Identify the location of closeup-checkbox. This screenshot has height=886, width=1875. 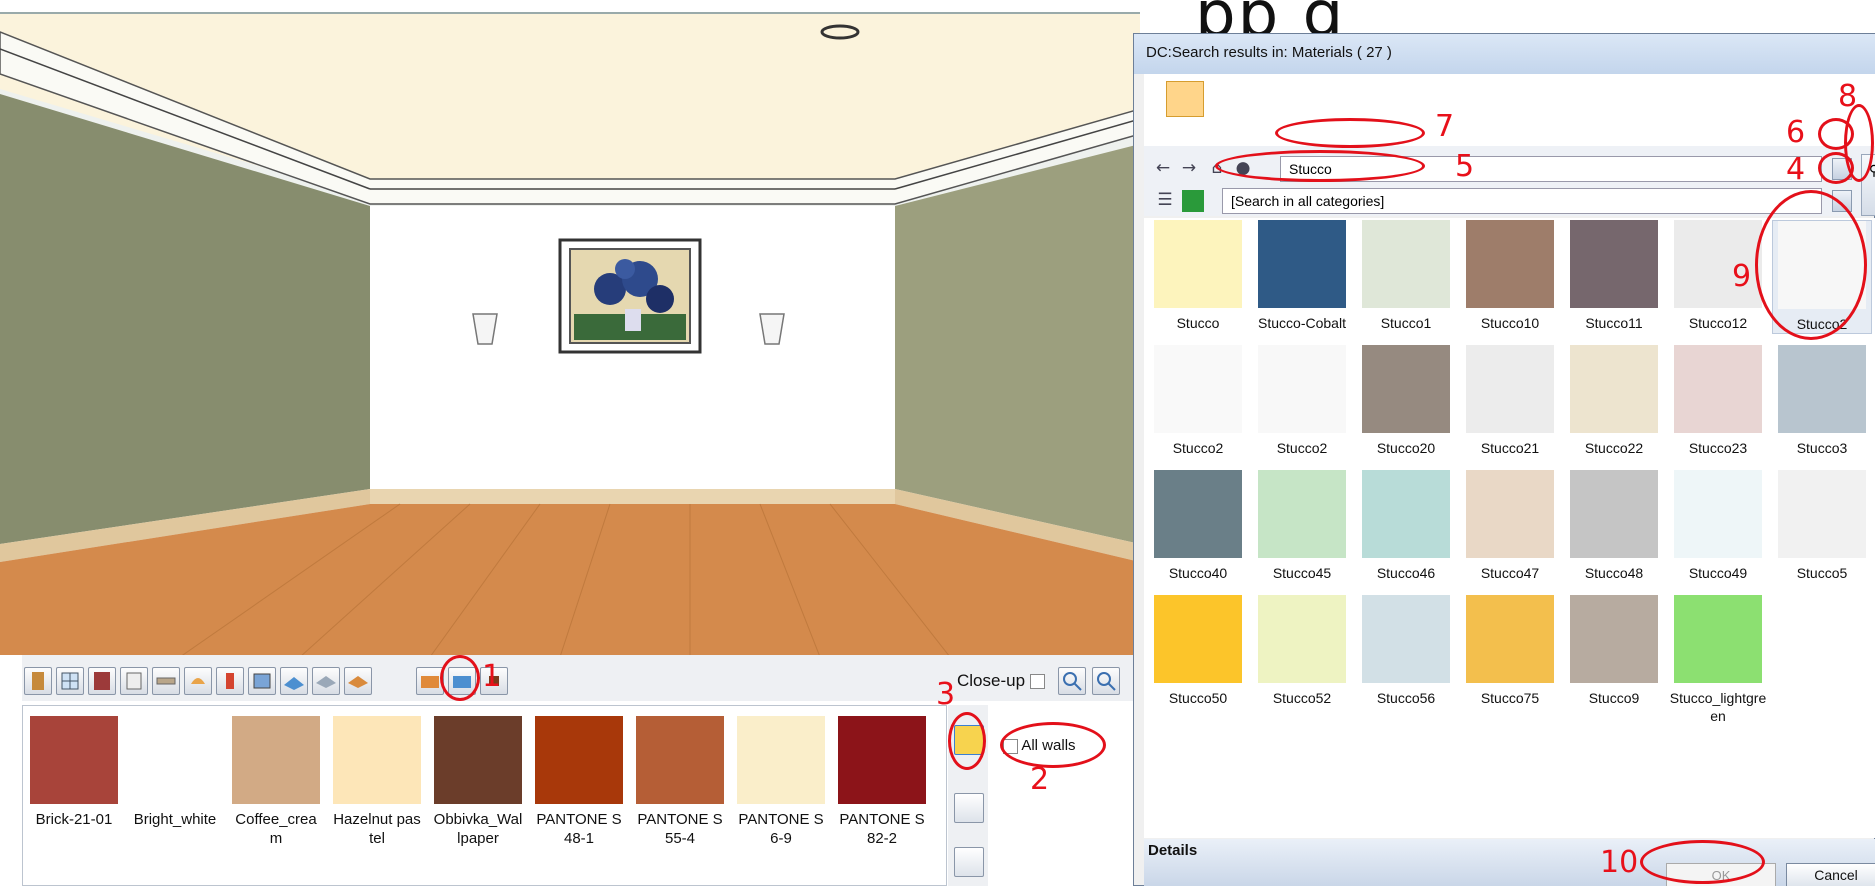
(1037, 682).